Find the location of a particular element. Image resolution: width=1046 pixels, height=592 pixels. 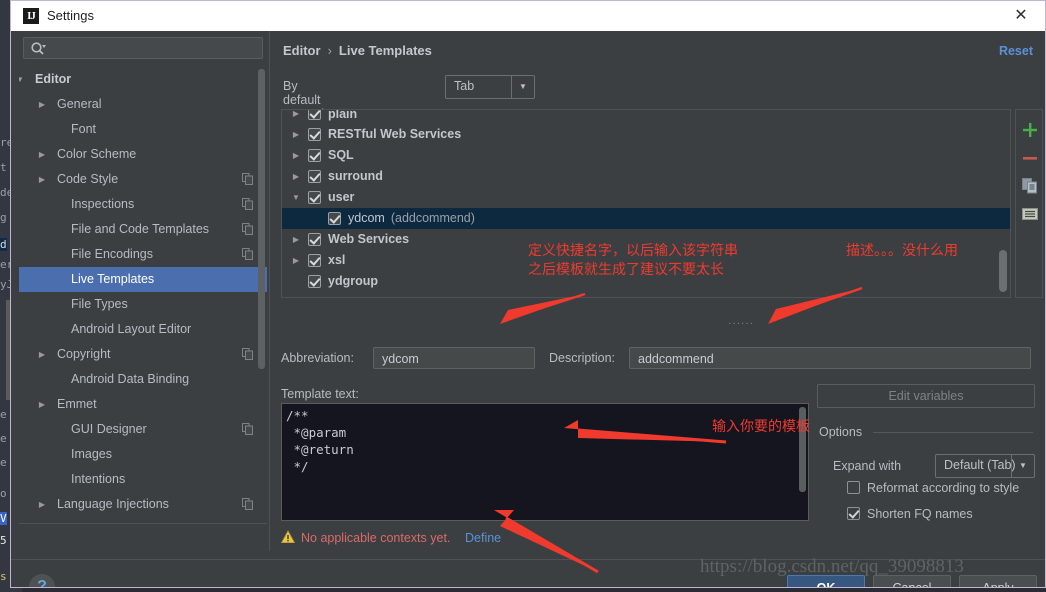

sidebar-item-android-data-binding: Android Data Binding is located at coordinates (143, 379).